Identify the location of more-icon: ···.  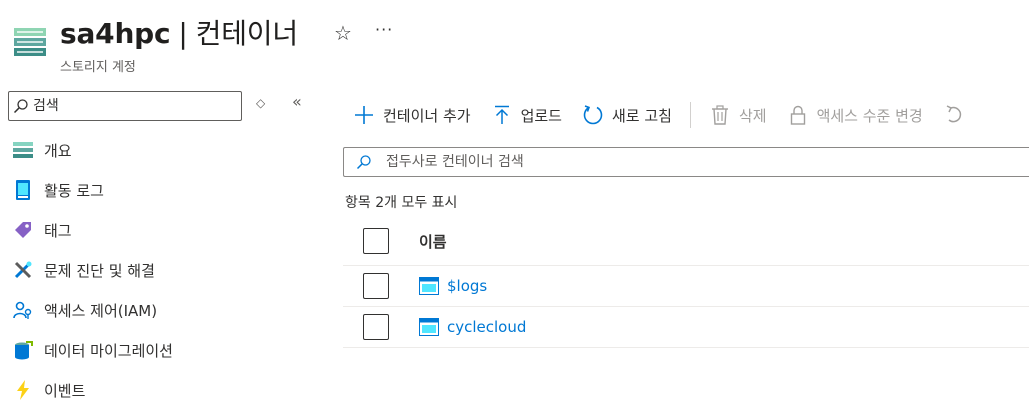
(384, 29).